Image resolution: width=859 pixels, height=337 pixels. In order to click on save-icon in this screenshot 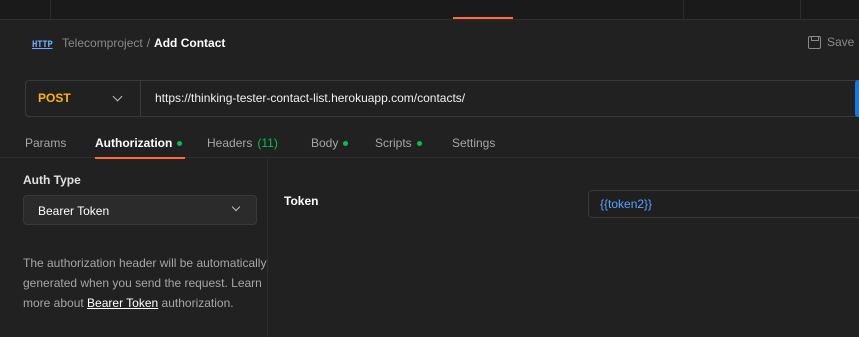, I will do `click(814, 42)`.